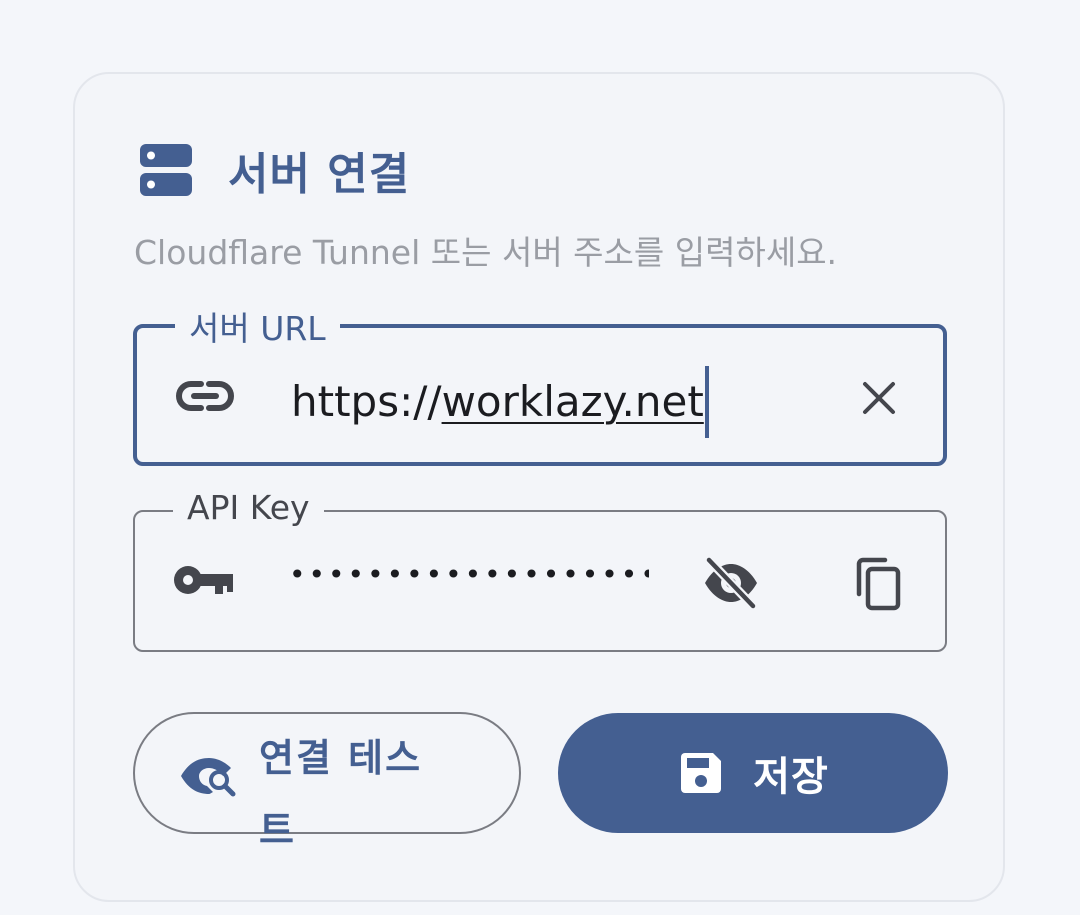  Describe the element at coordinates (879, 398) in the screenshot. I see `close-icon` at that location.